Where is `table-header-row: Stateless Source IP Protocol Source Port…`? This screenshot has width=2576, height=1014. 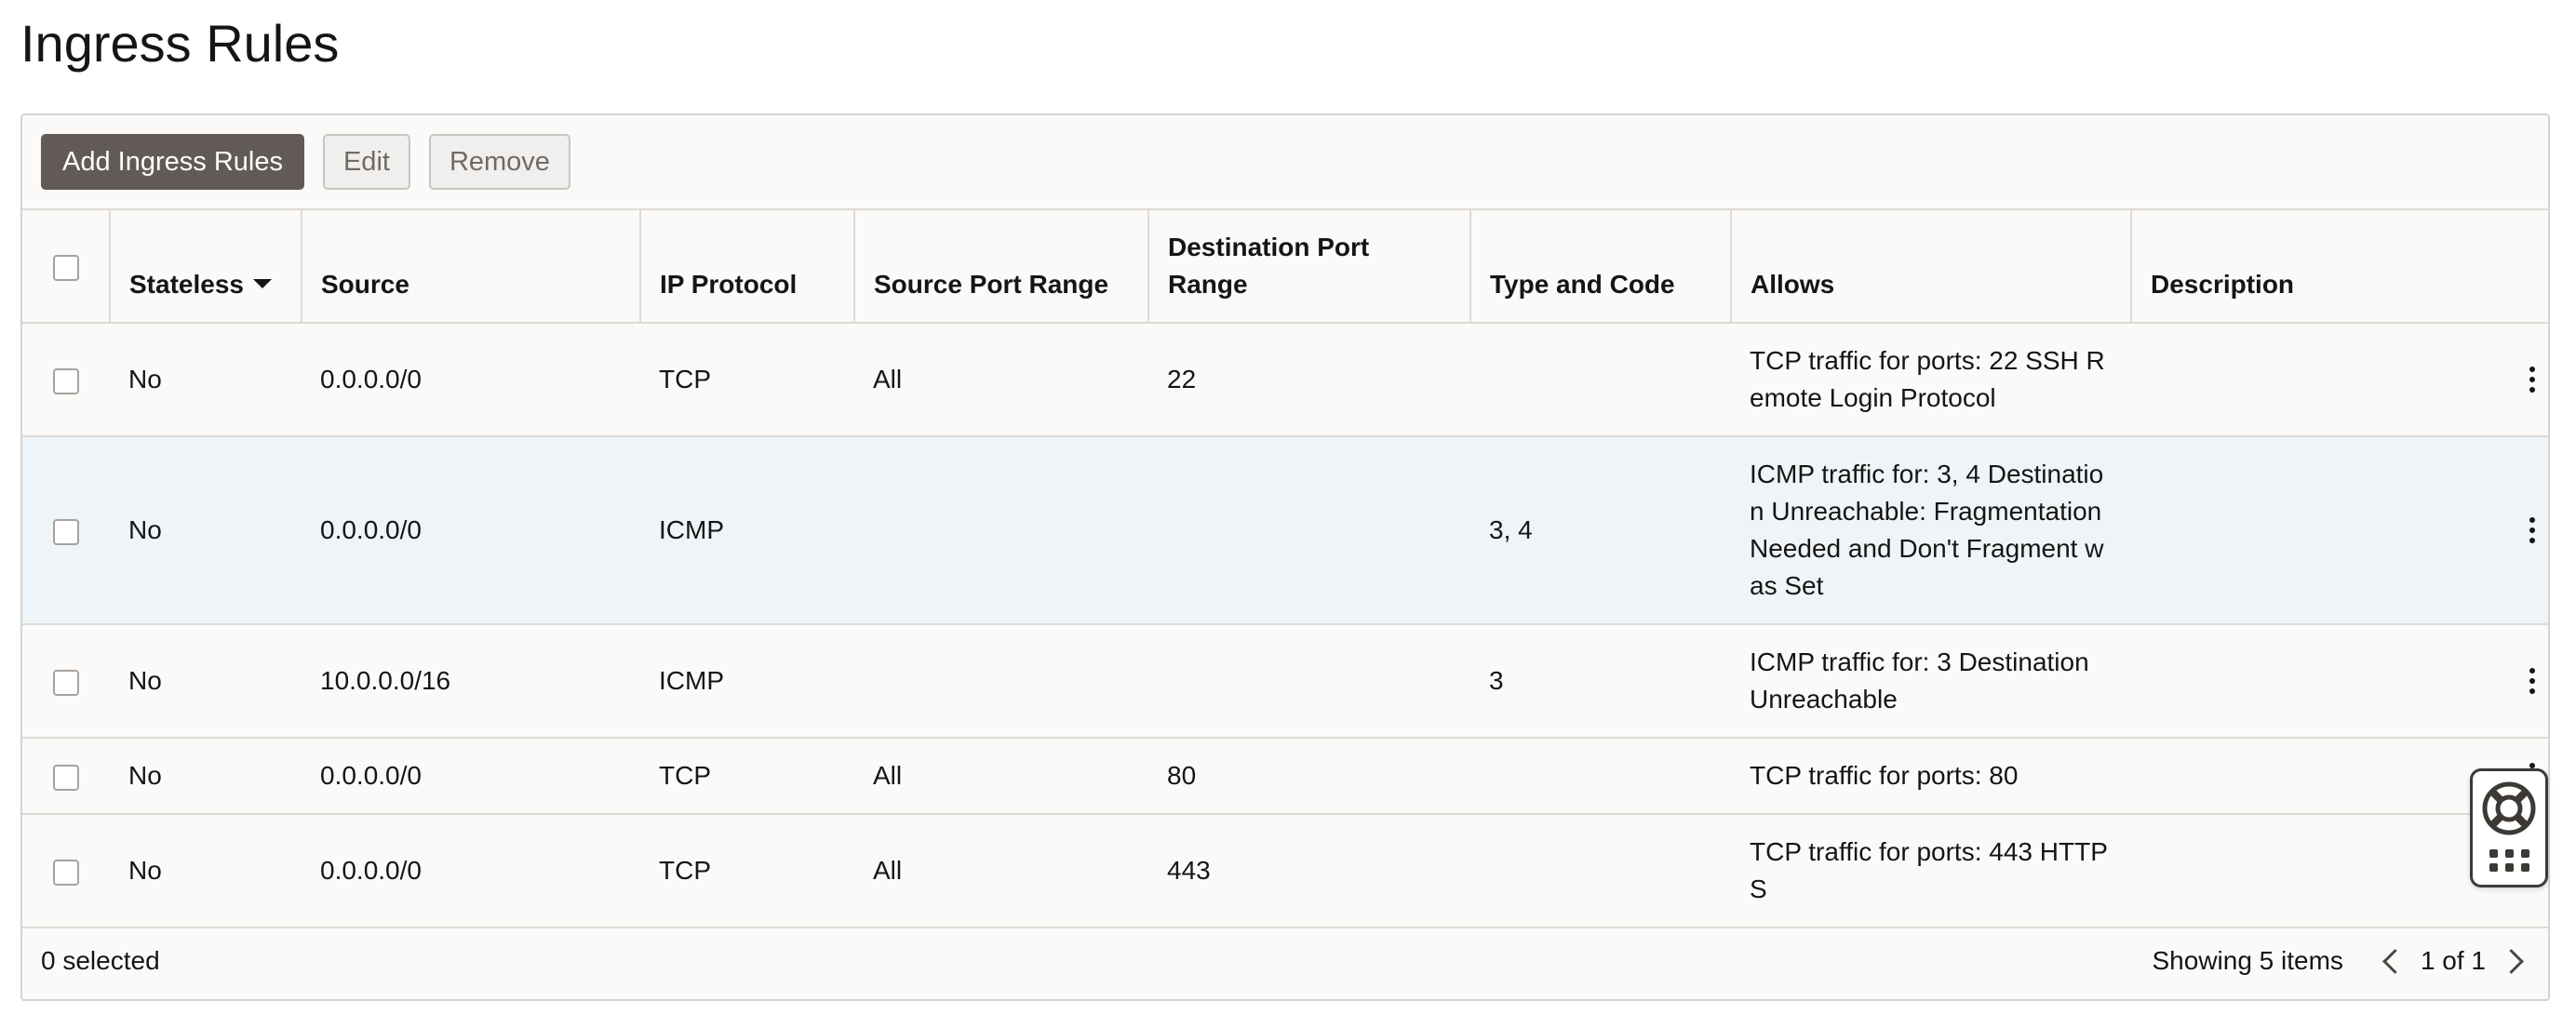
table-header-row: Stateless Source IP Protocol Source Port… is located at coordinates (1285, 266).